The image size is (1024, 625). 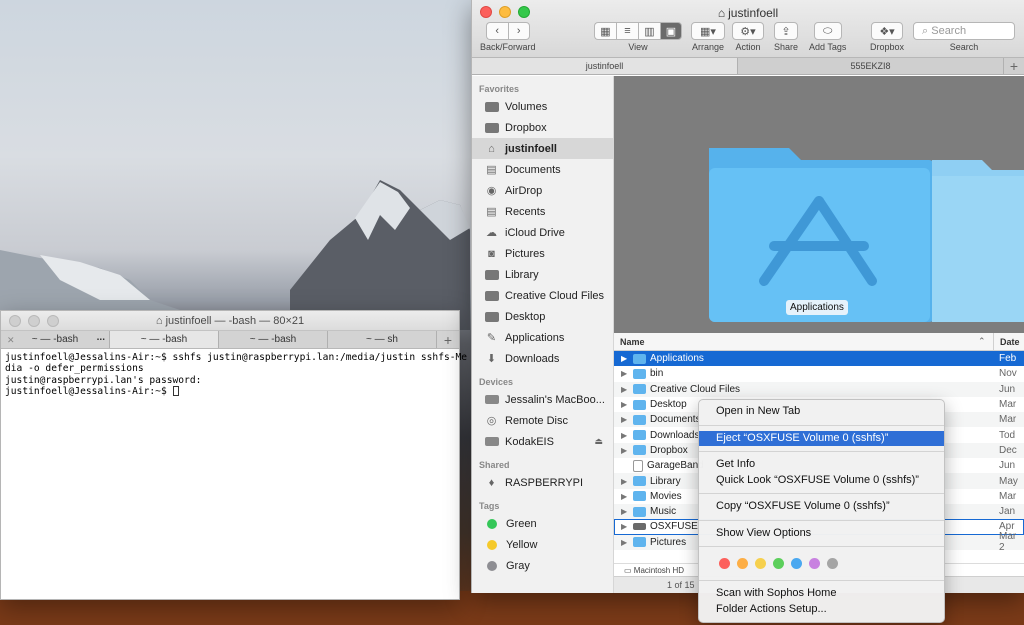 I want to click on menu-quick-look: Quick Look “OSXFUSE Volume 0 (sshfs)”, so click(x=821, y=481).